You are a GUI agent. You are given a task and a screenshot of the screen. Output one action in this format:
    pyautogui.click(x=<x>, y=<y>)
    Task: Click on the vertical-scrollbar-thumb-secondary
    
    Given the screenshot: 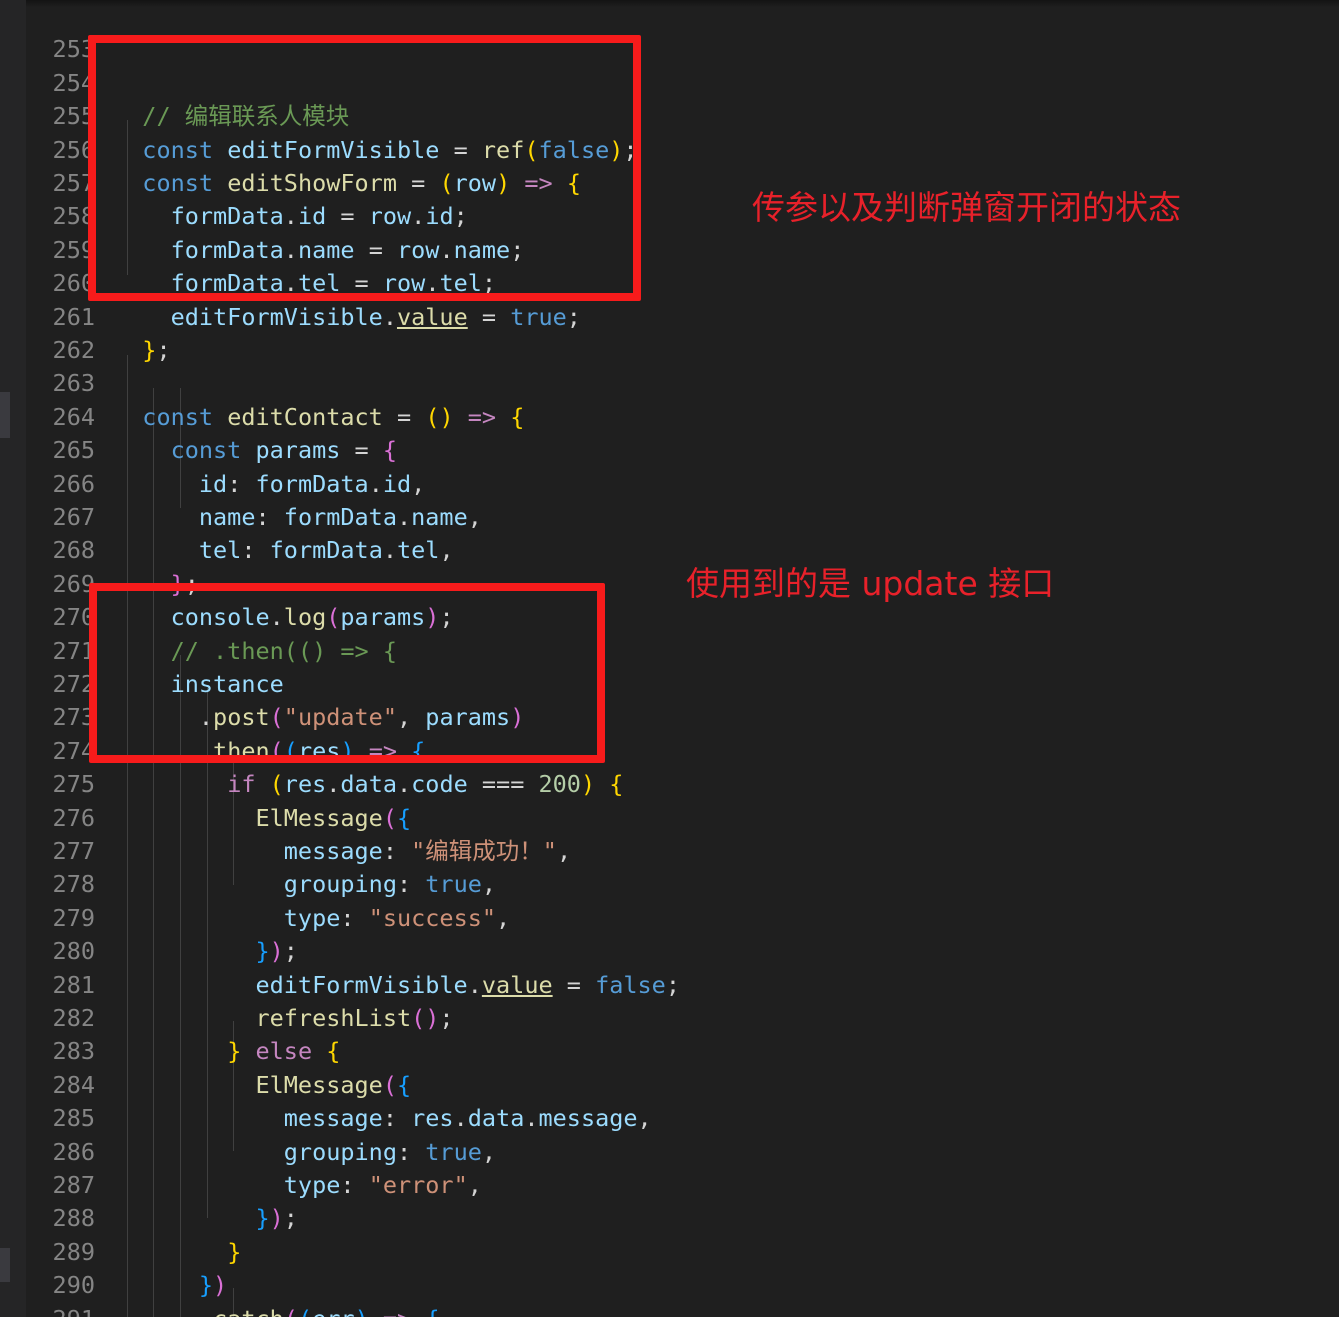 What is the action you would take?
    pyautogui.click(x=5, y=1265)
    